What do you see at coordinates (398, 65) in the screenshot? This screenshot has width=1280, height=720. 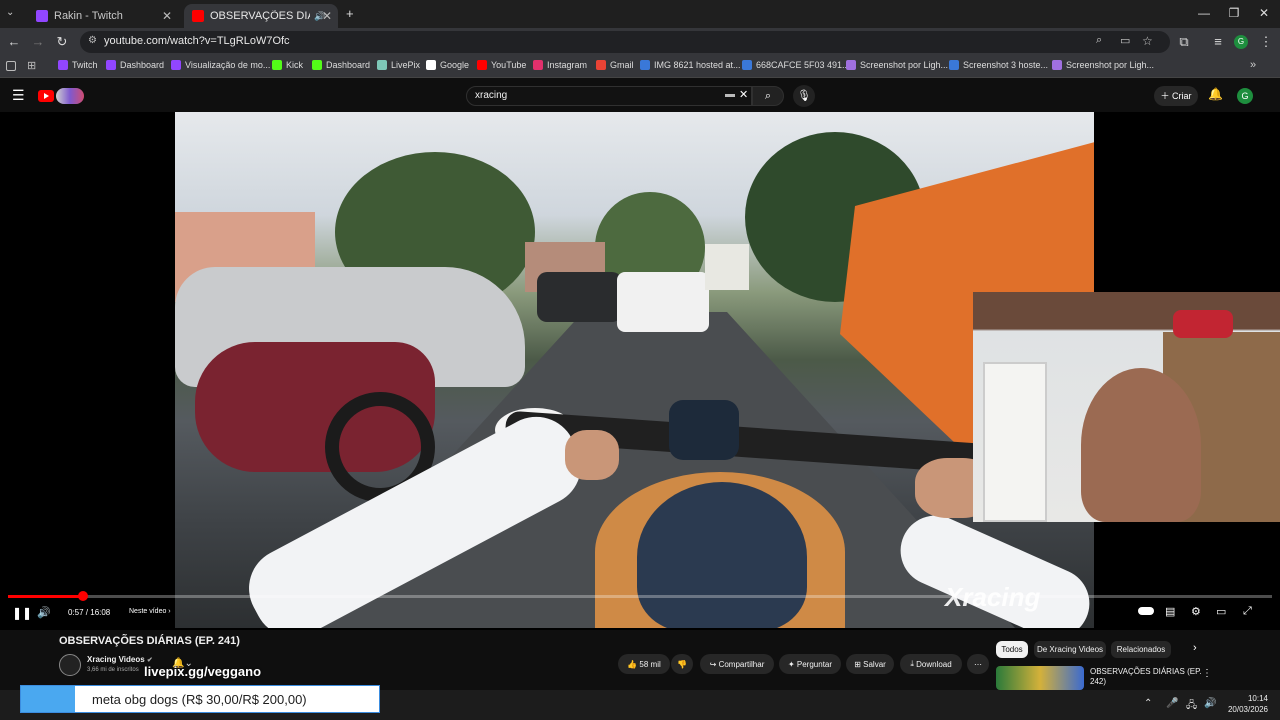 I see `bookmark-item: LivePix` at bounding box center [398, 65].